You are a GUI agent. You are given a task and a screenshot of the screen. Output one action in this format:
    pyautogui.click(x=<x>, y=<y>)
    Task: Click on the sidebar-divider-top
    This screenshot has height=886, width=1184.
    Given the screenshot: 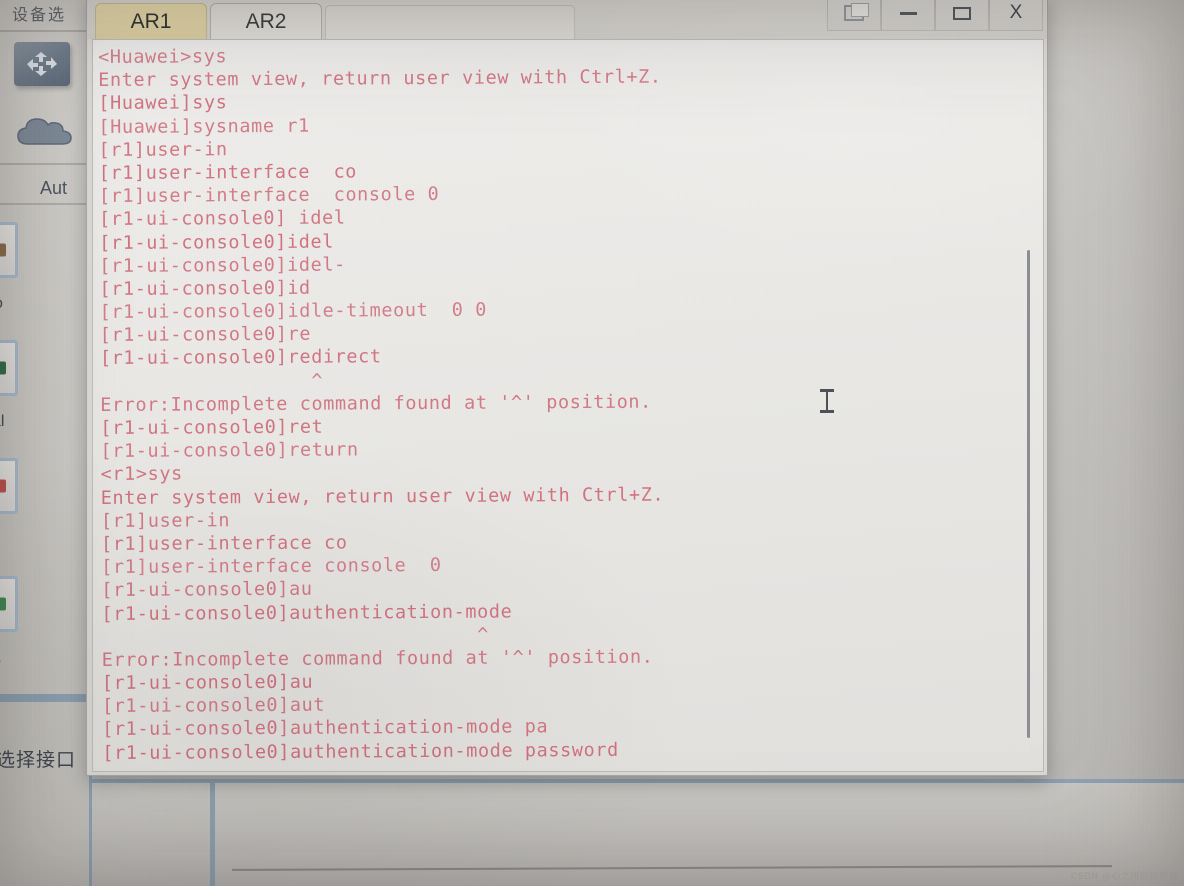 What is the action you would take?
    pyautogui.click(x=46, y=31)
    